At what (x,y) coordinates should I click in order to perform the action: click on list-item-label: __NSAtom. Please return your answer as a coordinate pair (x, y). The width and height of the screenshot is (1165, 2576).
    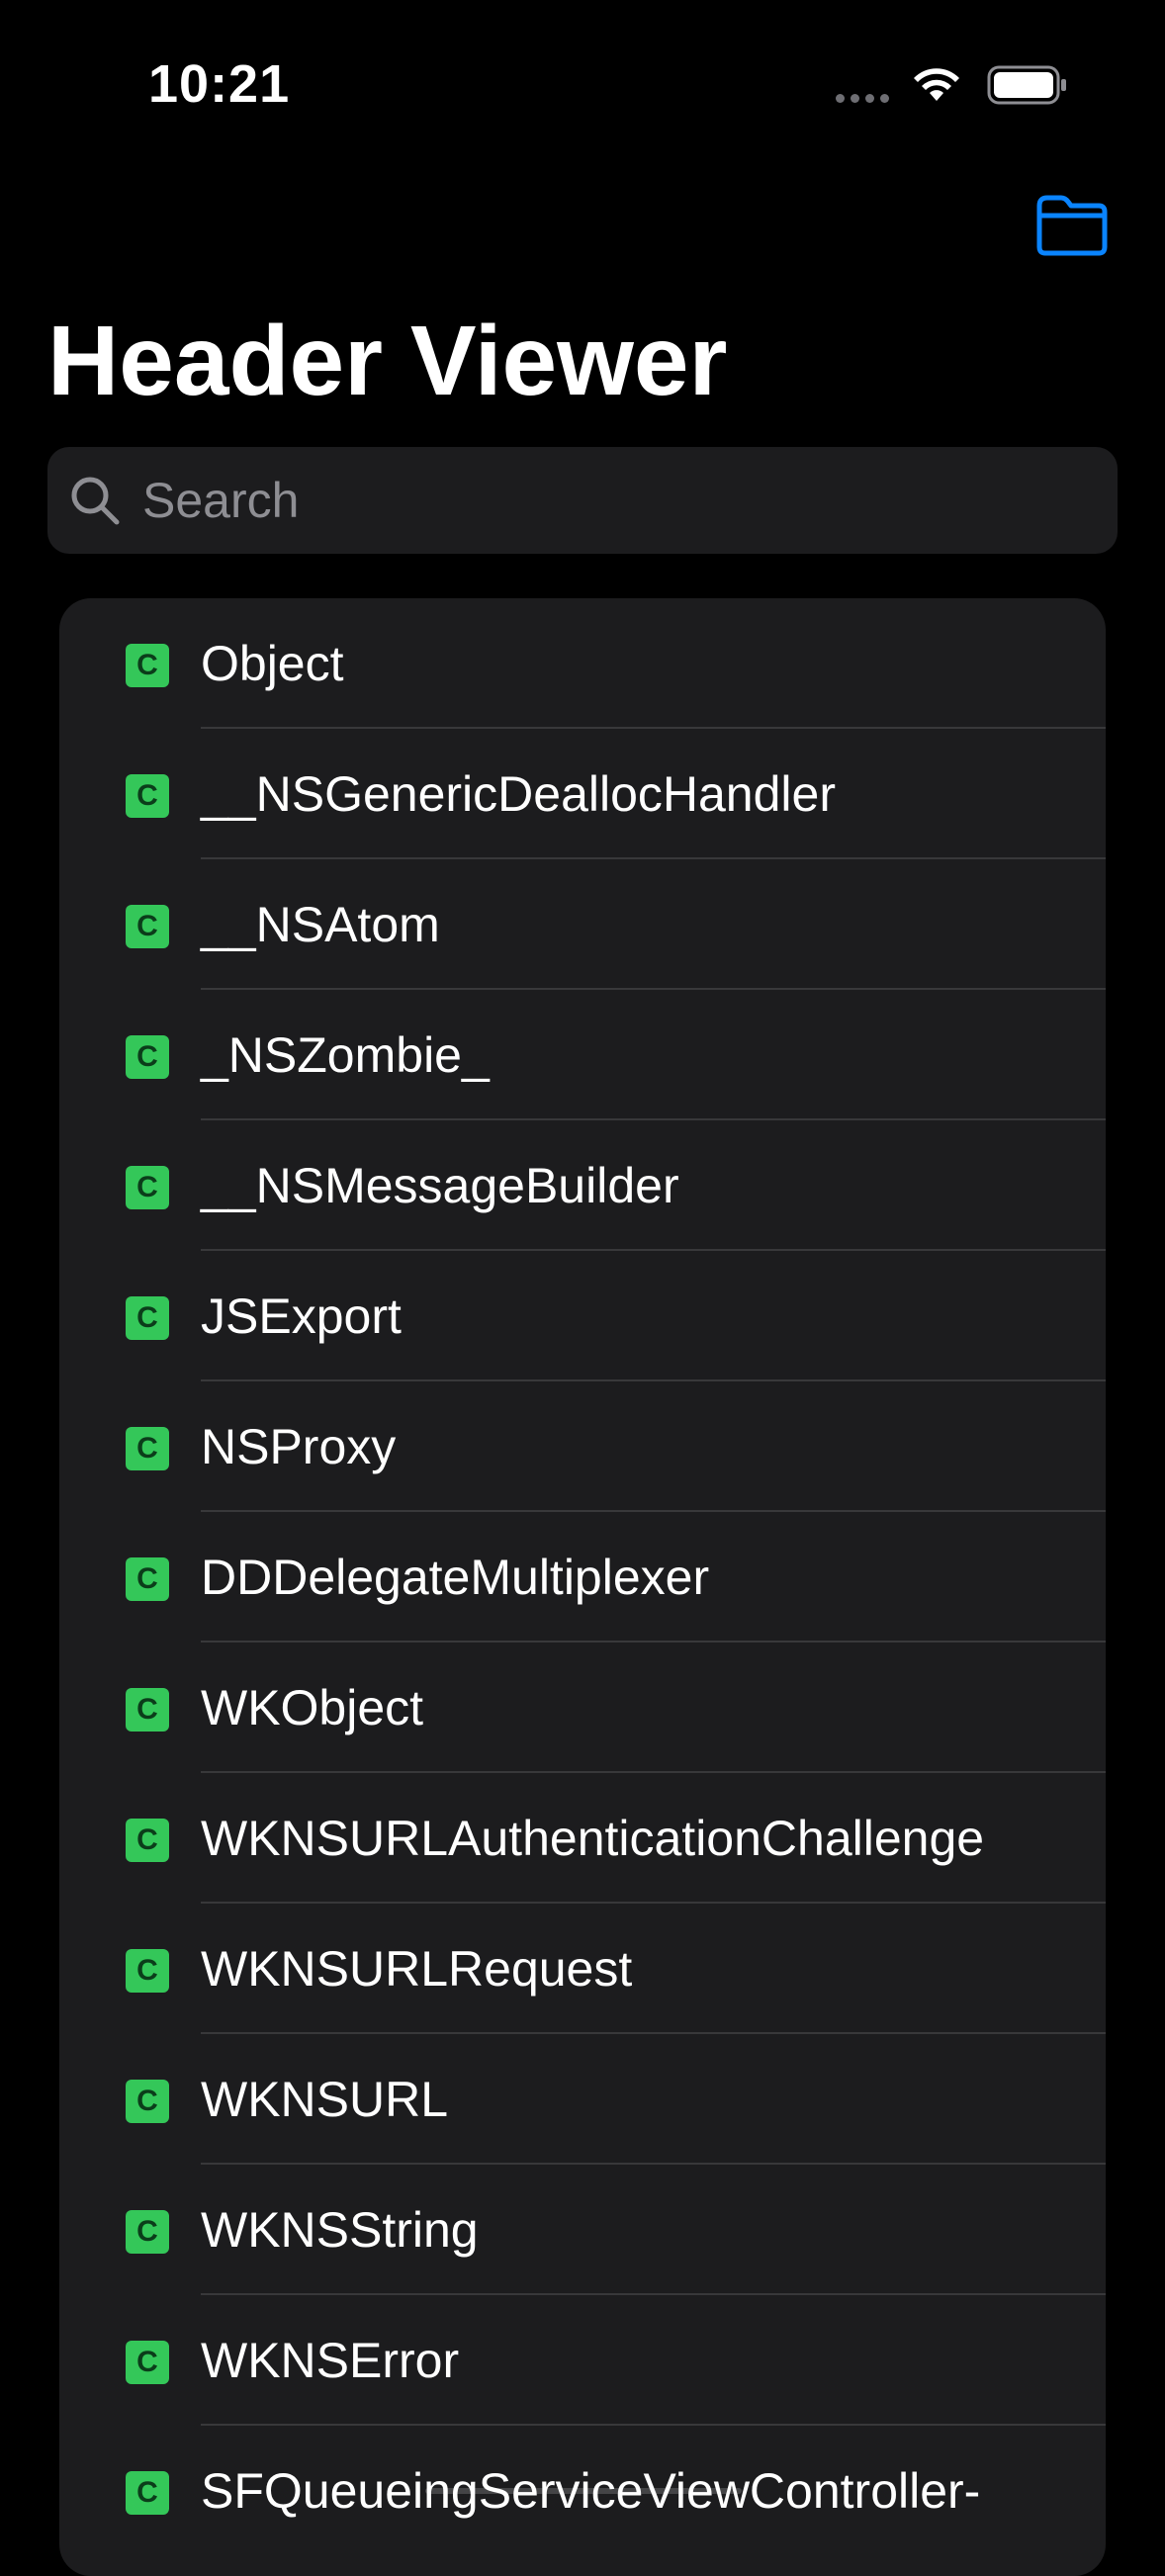
    Looking at the image, I should click on (320, 924).